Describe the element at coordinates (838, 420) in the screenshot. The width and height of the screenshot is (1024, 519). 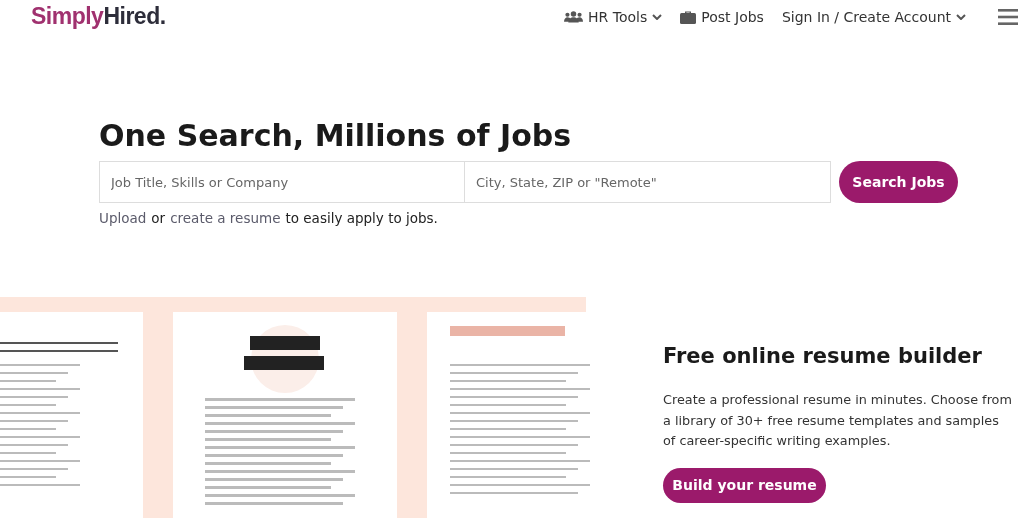
I see `section-description: Create a professional resume in minutes. Choose from a library of 30+ free resume templates and samples of career-specific writing examples.` at that location.